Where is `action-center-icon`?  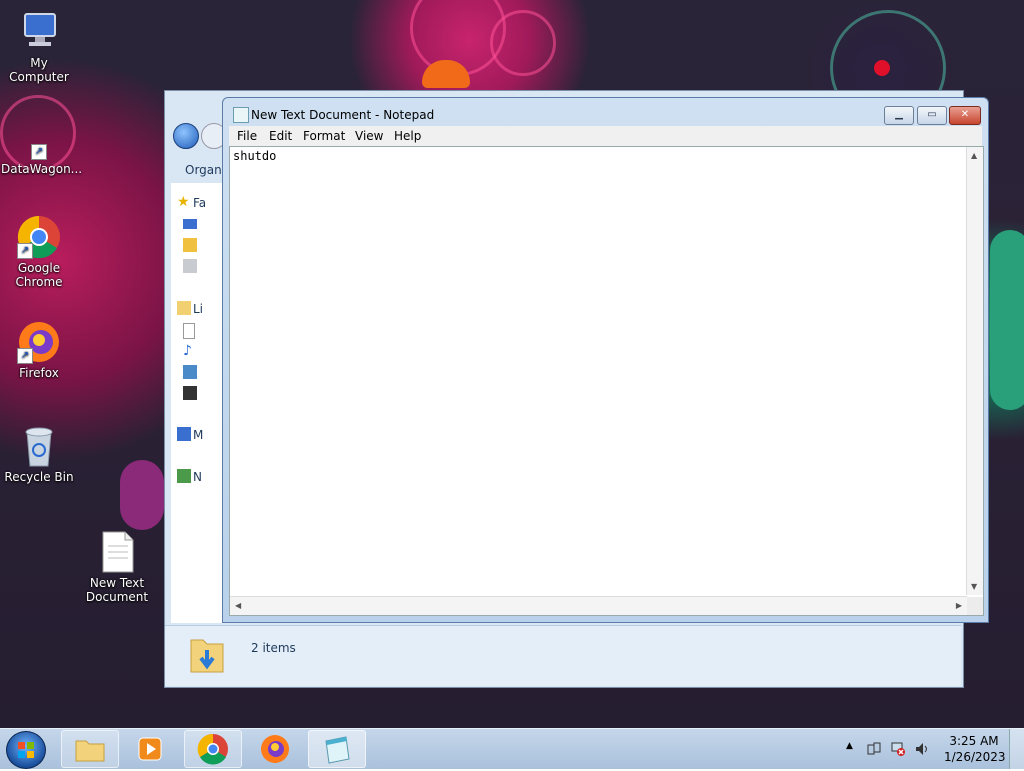
action-center-icon is located at coordinates (874, 750).